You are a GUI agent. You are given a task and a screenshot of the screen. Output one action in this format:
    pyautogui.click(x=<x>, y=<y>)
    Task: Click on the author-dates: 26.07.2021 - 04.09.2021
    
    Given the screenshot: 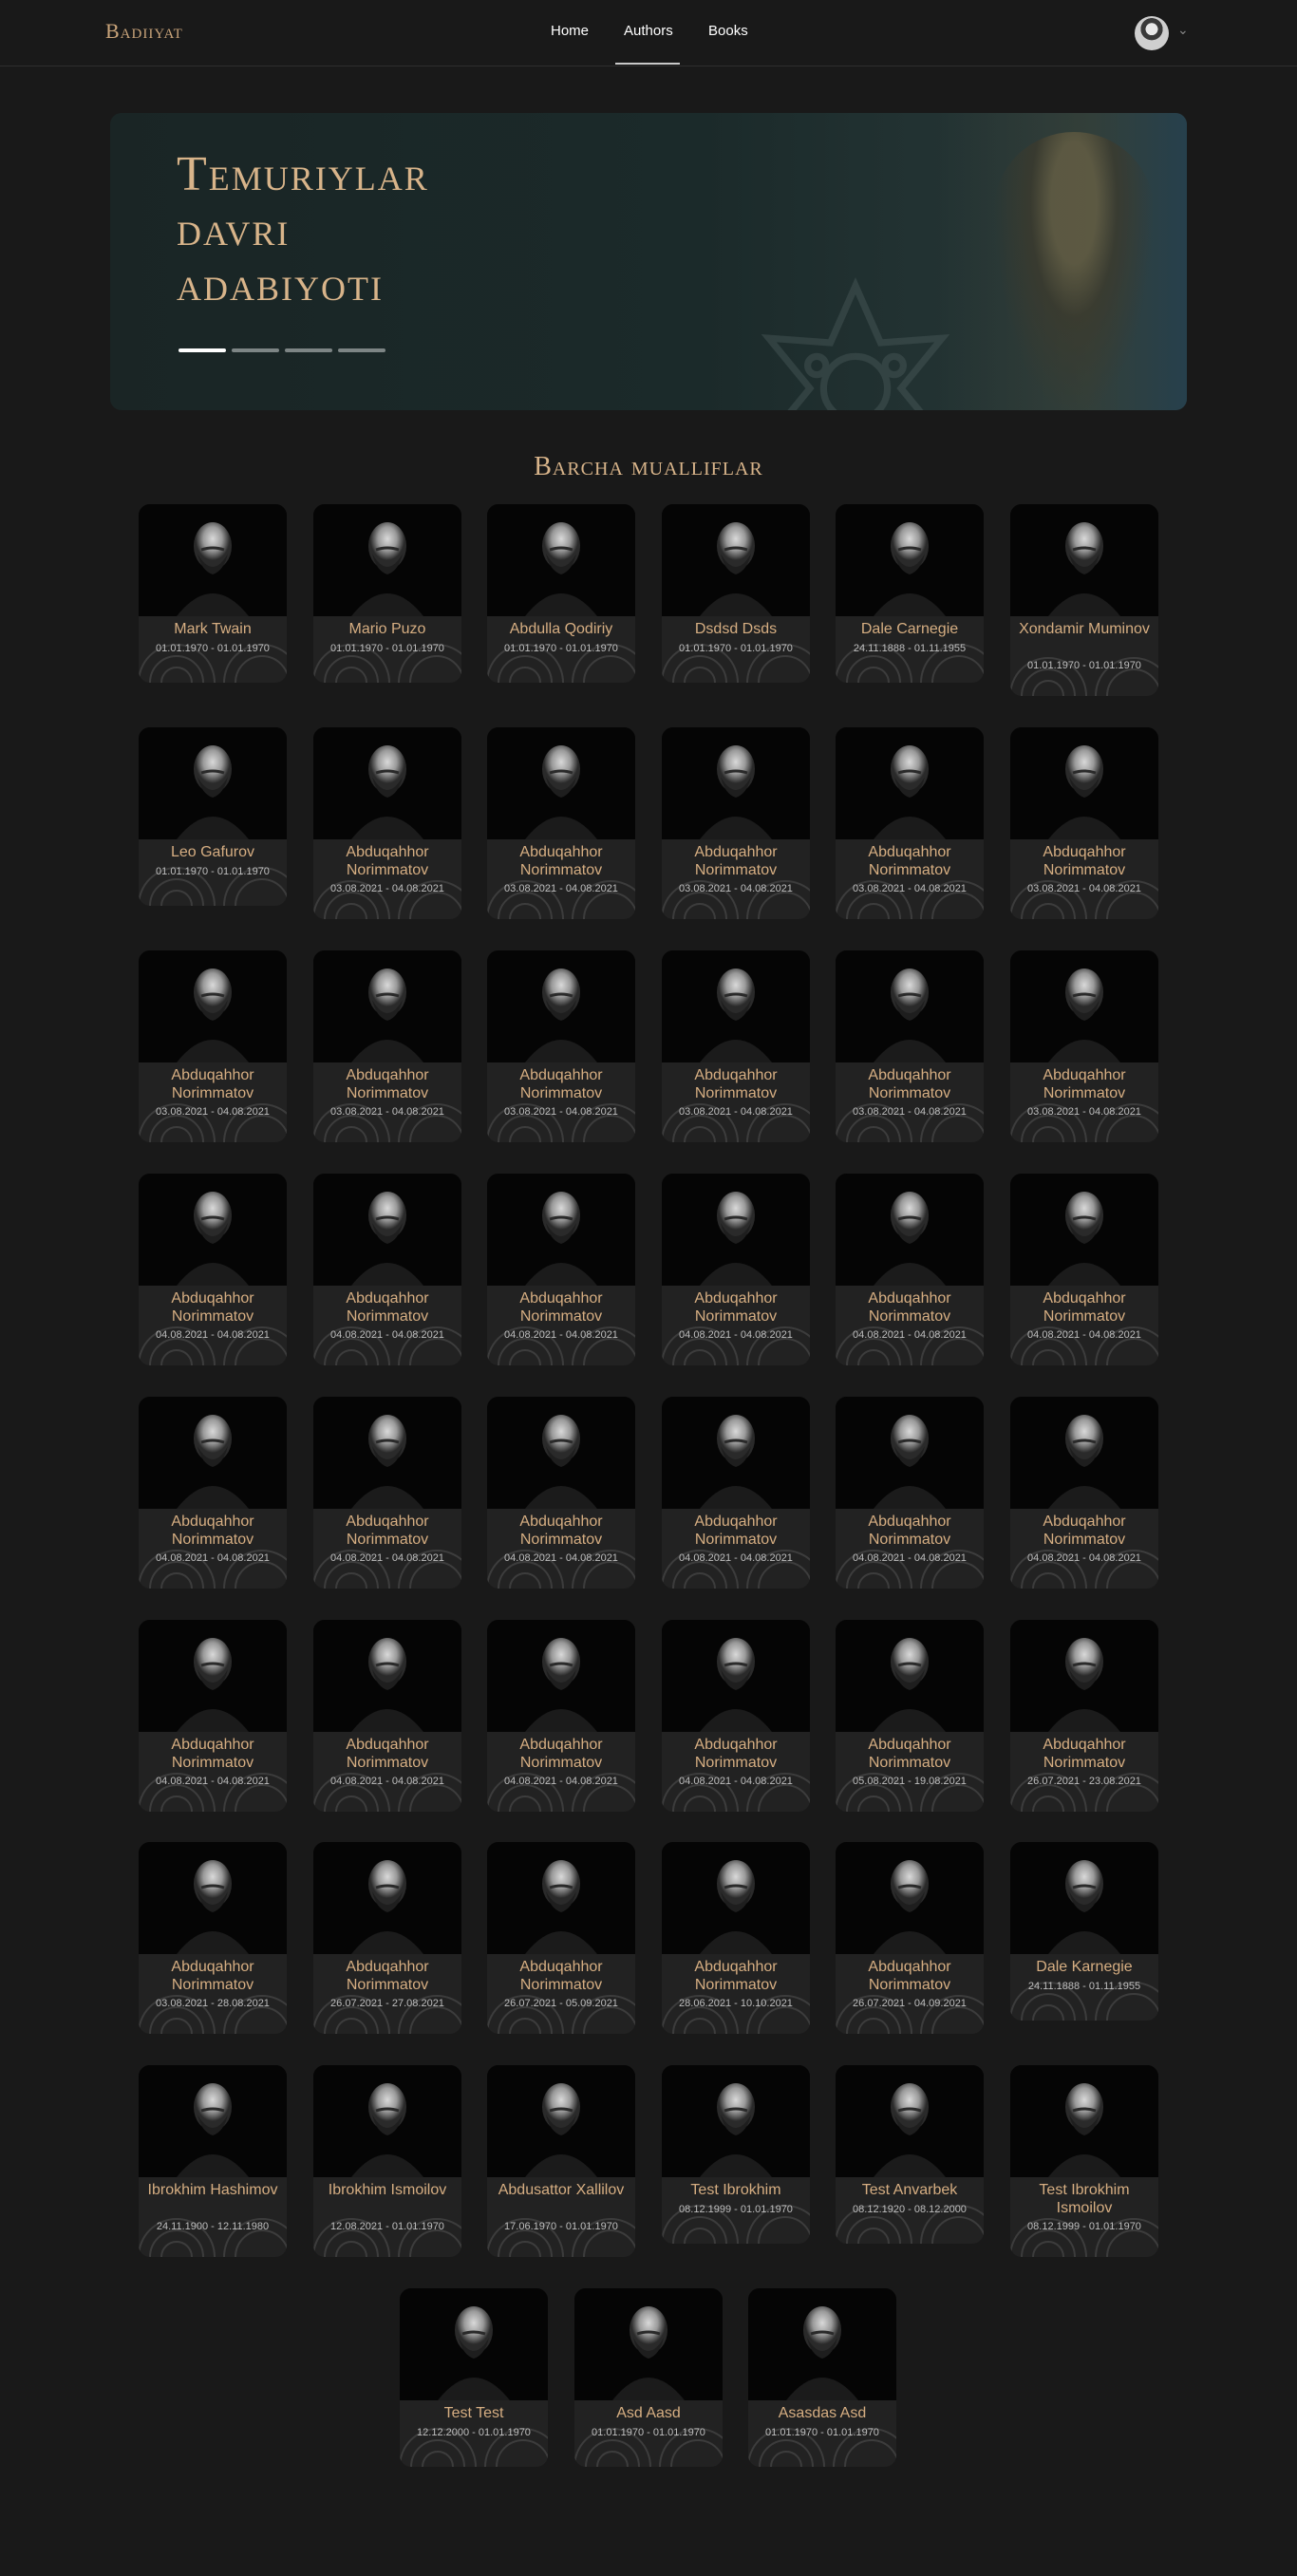 What is the action you would take?
    pyautogui.click(x=910, y=2003)
    